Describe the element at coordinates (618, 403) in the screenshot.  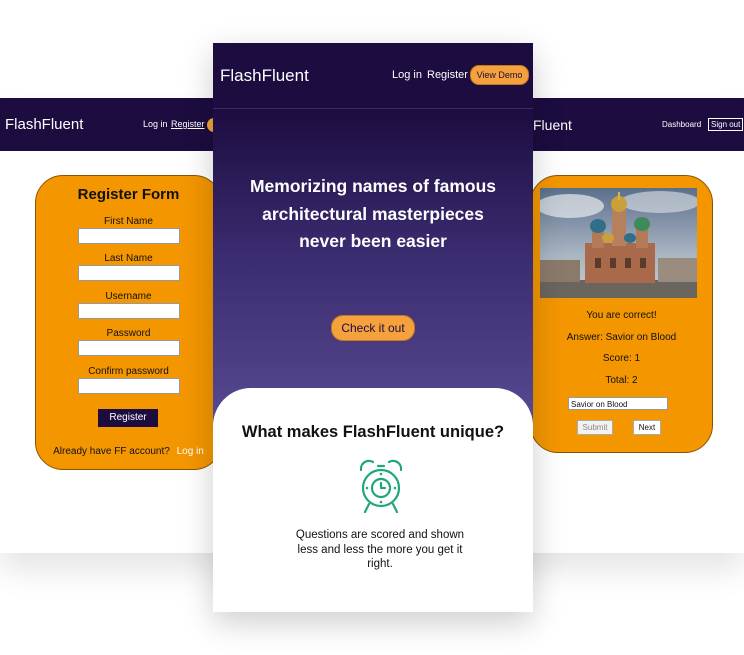
I see `answer-input: Savior on Blood` at that location.